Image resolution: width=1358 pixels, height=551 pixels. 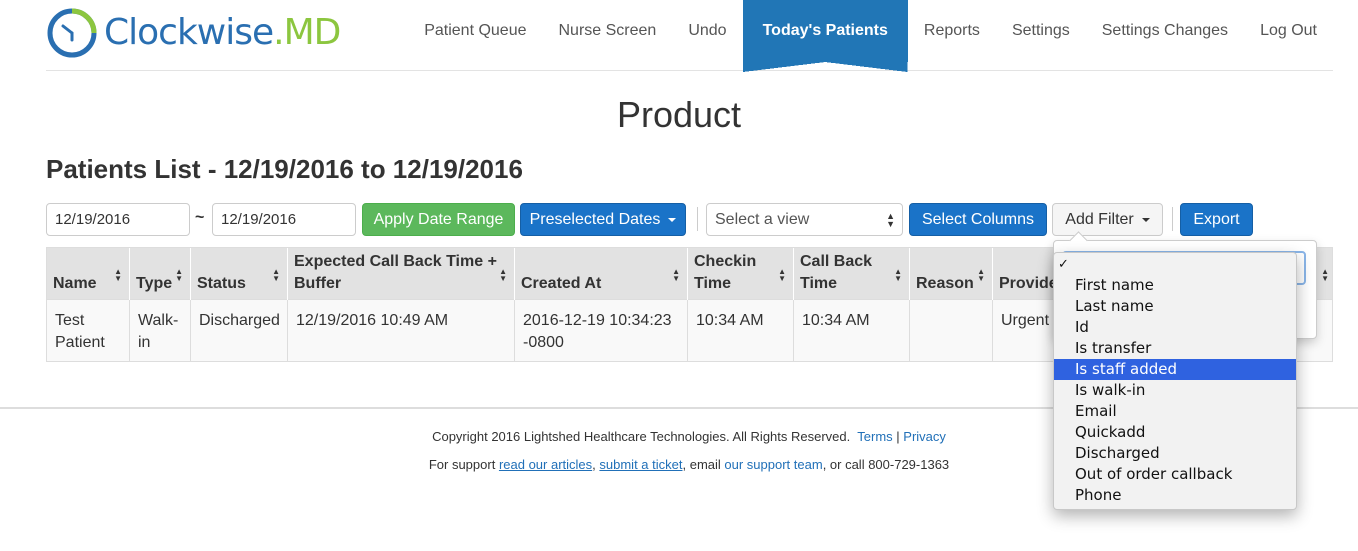 What do you see at coordinates (924, 436) in the screenshot?
I see `privacy-link: Privacy` at bounding box center [924, 436].